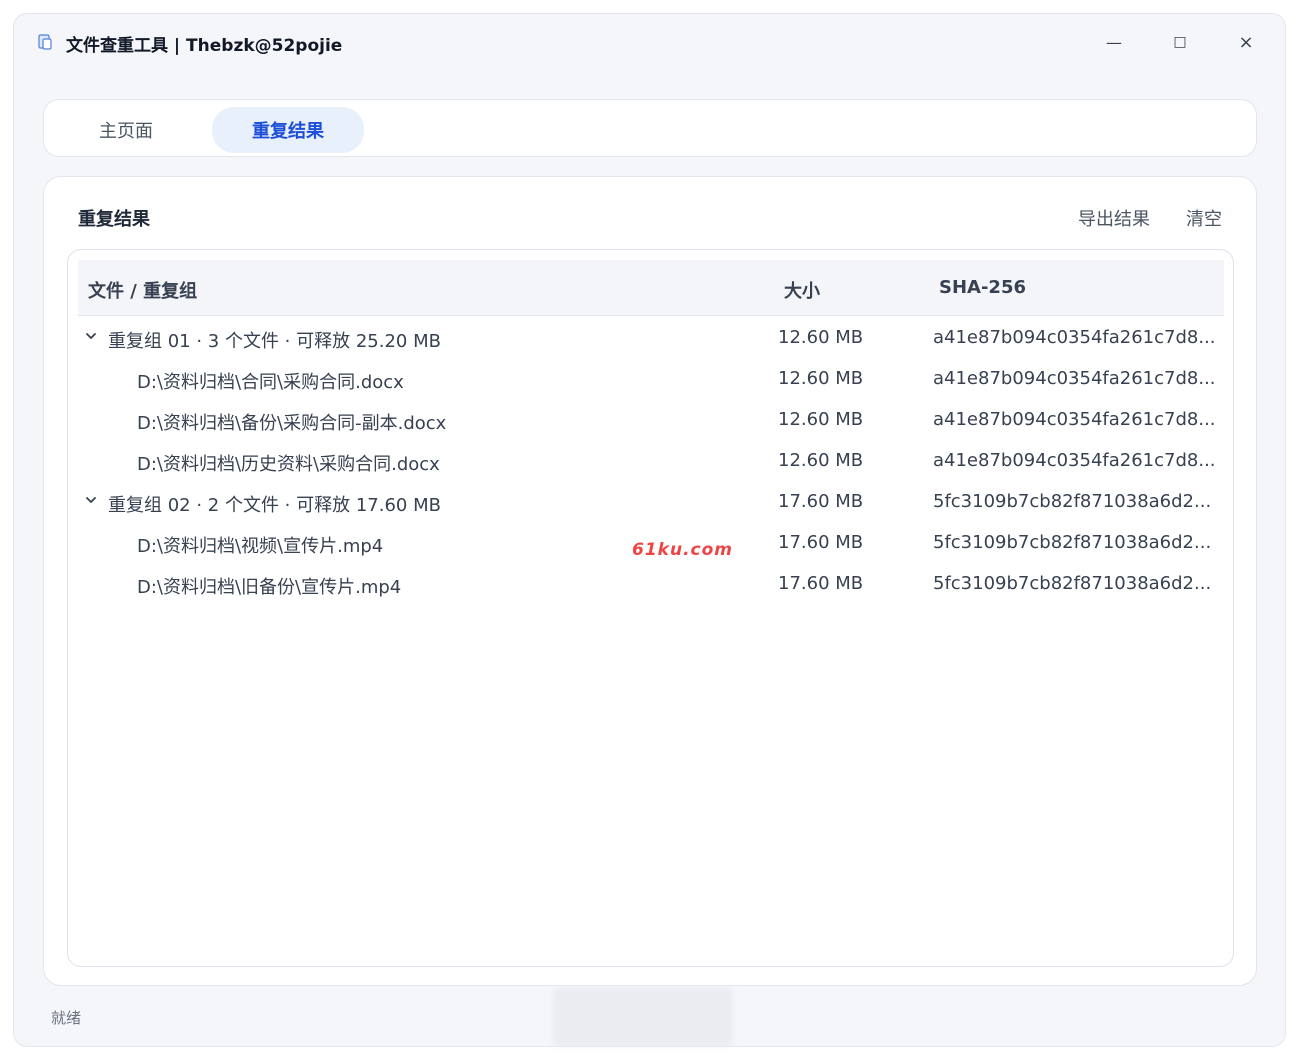  Describe the element at coordinates (650, 128) in the screenshot. I see `tab-bar: 主页面 重复结果` at that location.